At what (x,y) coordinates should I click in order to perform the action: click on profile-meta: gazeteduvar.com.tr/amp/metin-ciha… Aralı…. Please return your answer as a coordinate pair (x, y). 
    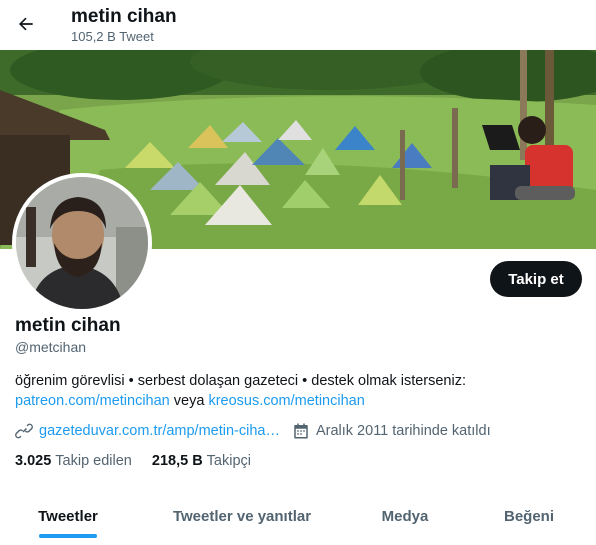
    Looking at the image, I should click on (253, 431).